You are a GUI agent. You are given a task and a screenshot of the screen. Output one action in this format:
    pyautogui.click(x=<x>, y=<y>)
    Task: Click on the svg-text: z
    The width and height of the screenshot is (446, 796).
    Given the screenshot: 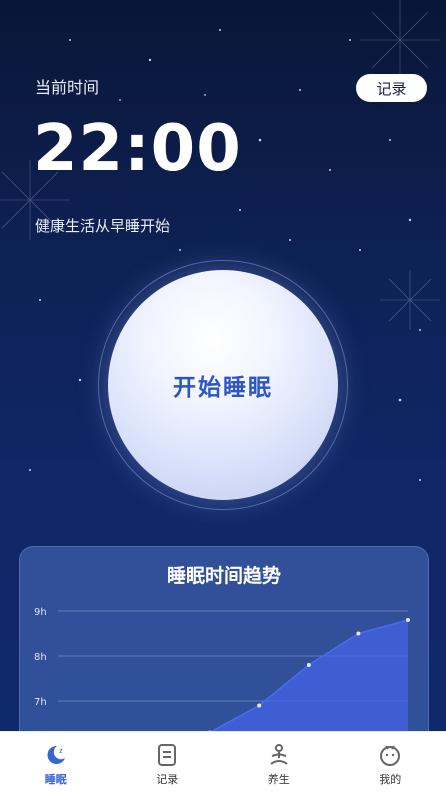 What is the action you would take?
    pyautogui.click(x=61, y=751)
    